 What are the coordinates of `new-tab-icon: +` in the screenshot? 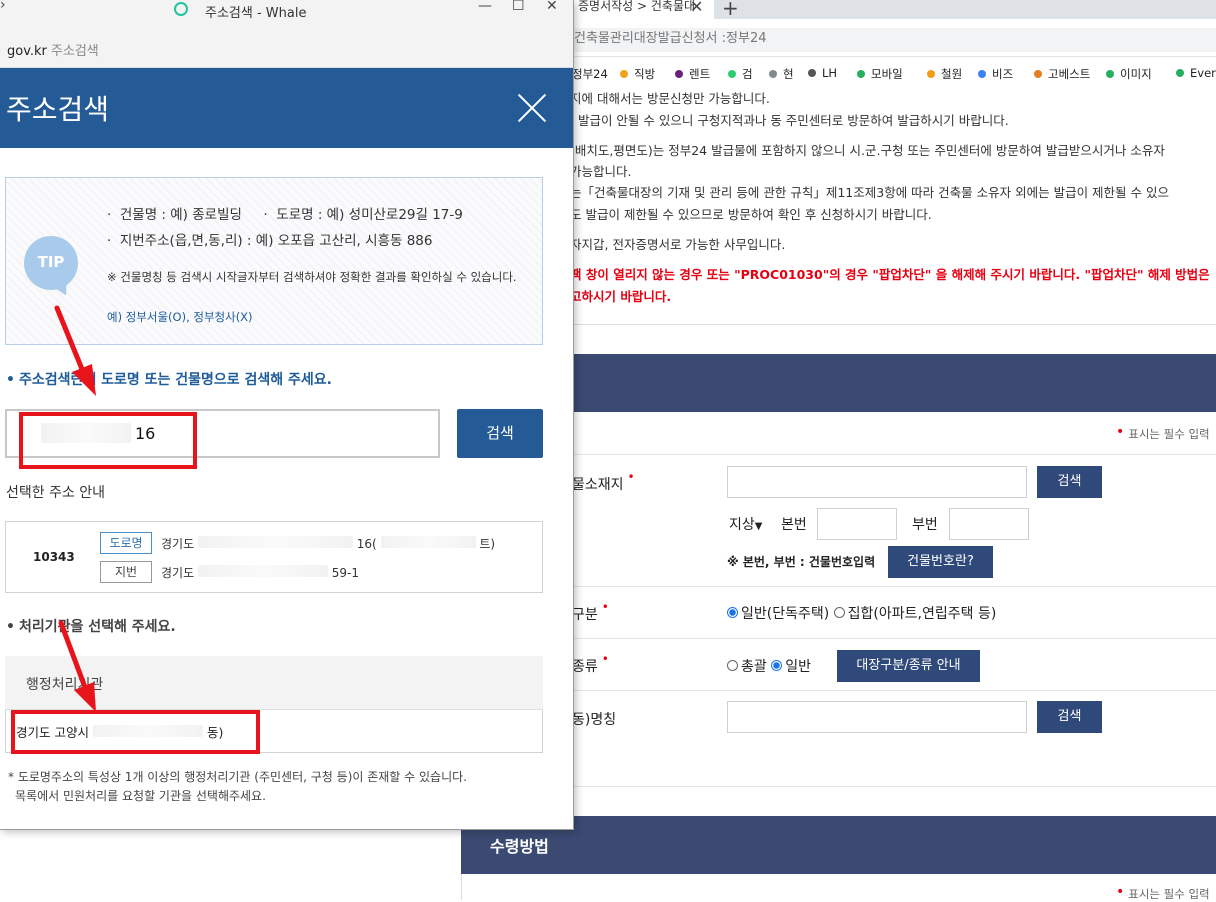 It's located at (730, 10).